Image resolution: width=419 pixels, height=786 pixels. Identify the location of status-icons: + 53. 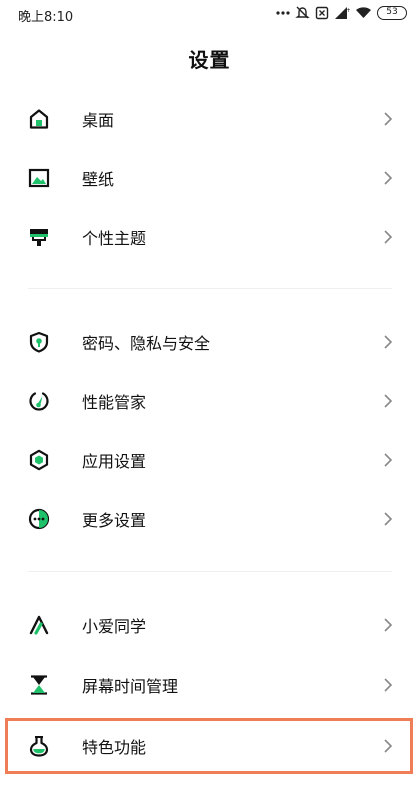
(341, 12).